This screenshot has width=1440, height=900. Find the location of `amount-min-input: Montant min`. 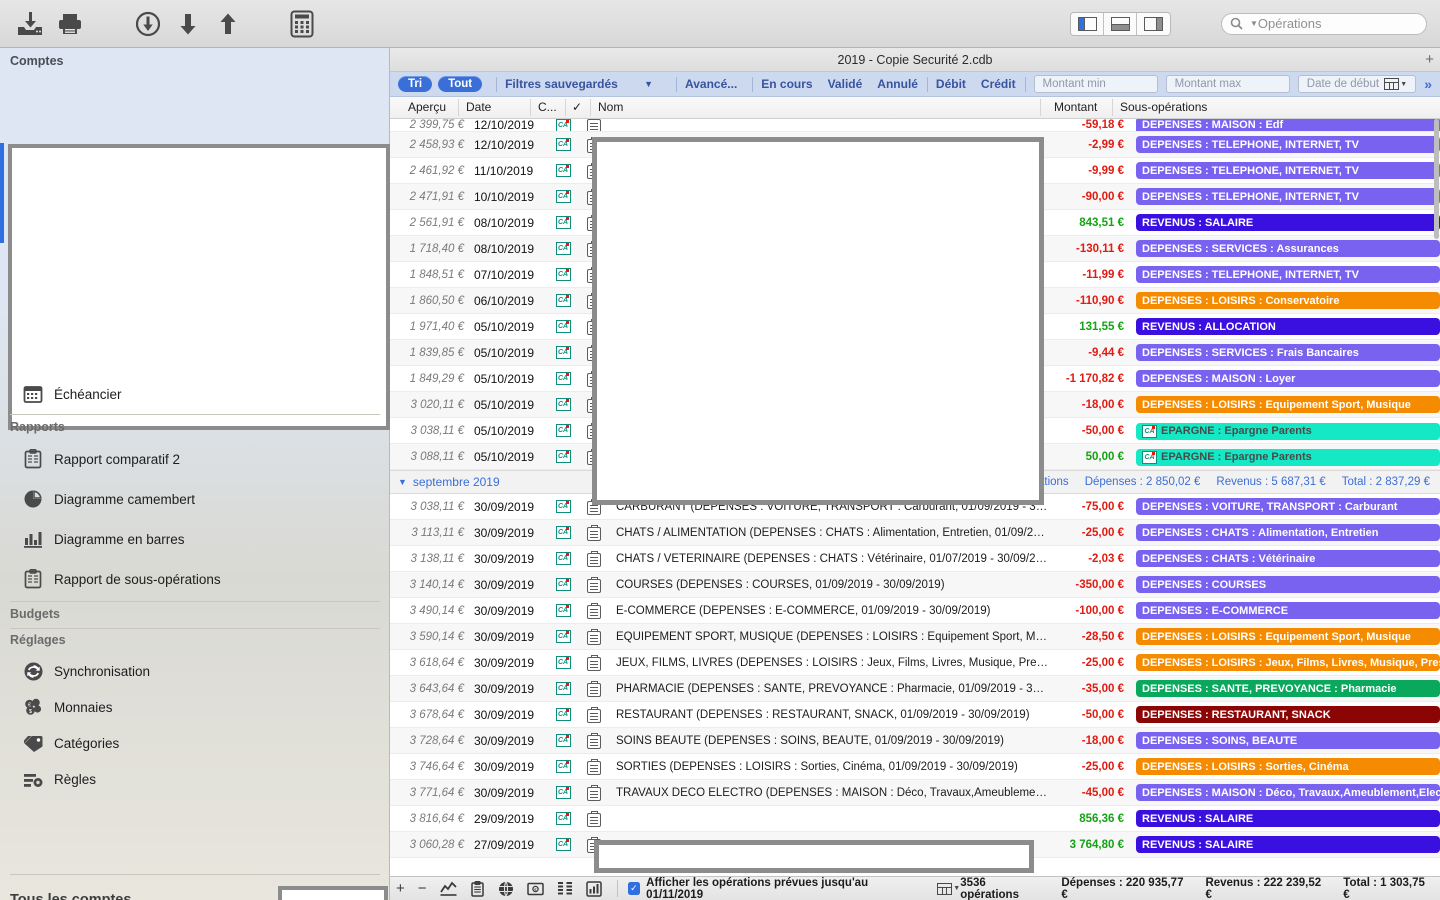

amount-min-input: Montant min is located at coordinates (1095, 84).